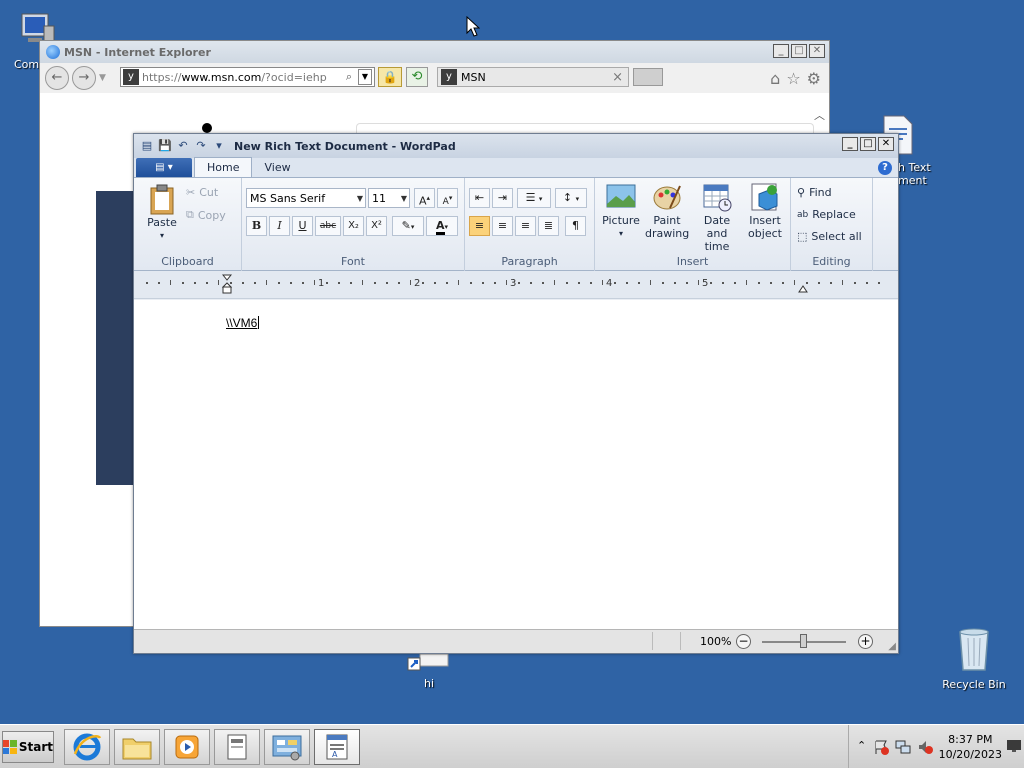 This screenshot has height=768, width=1024. Describe the element at coordinates (850, 144) in the screenshot. I see `wordpad-minimize-button: _` at that location.